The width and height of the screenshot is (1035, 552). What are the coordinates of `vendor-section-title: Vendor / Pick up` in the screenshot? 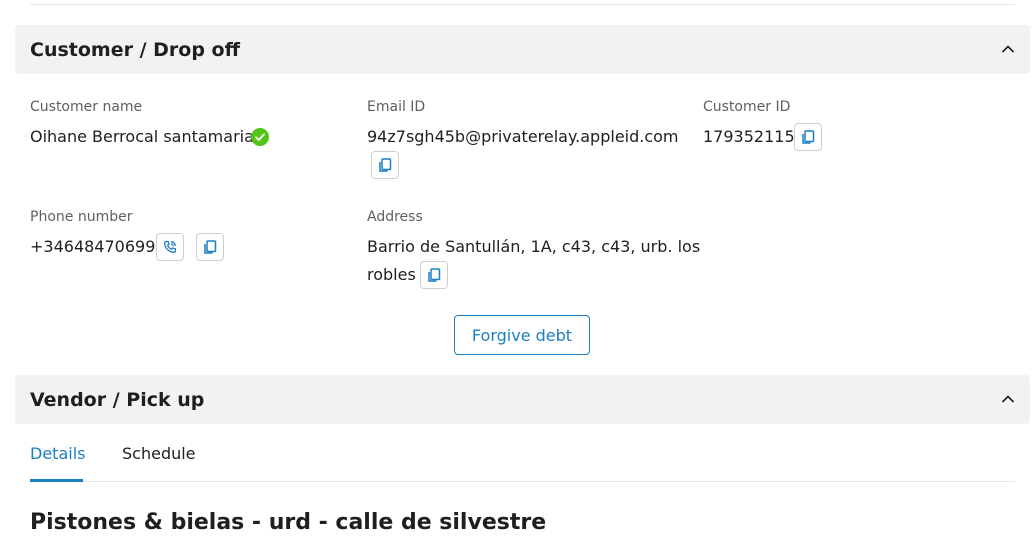 It's located at (117, 399).